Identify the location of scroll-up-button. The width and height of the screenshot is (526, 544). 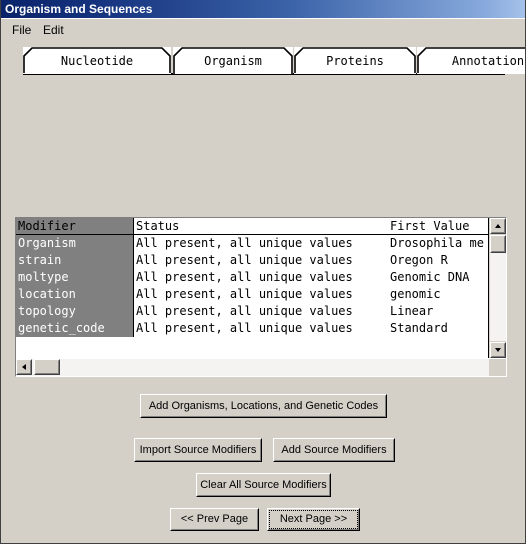
(498, 226).